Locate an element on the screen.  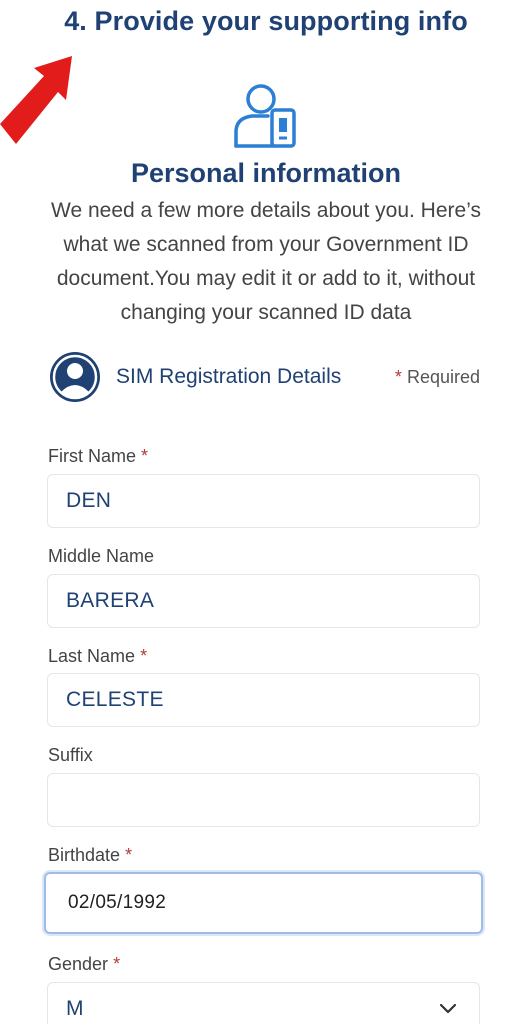
last-name-field: CELESTE is located at coordinates (263, 700).